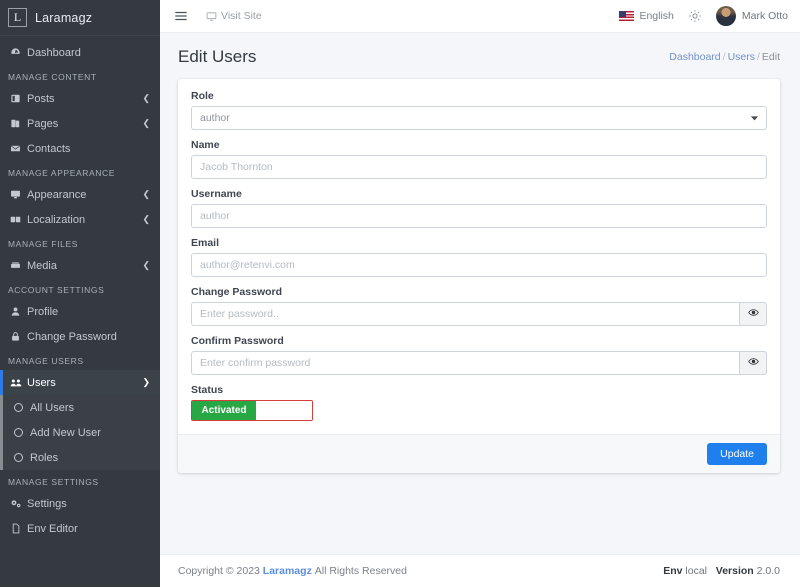 The height and width of the screenshot is (587, 800). Describe the element at coordinates (465, 363) in the screenshot. I see `confirm-password-input` at that location.